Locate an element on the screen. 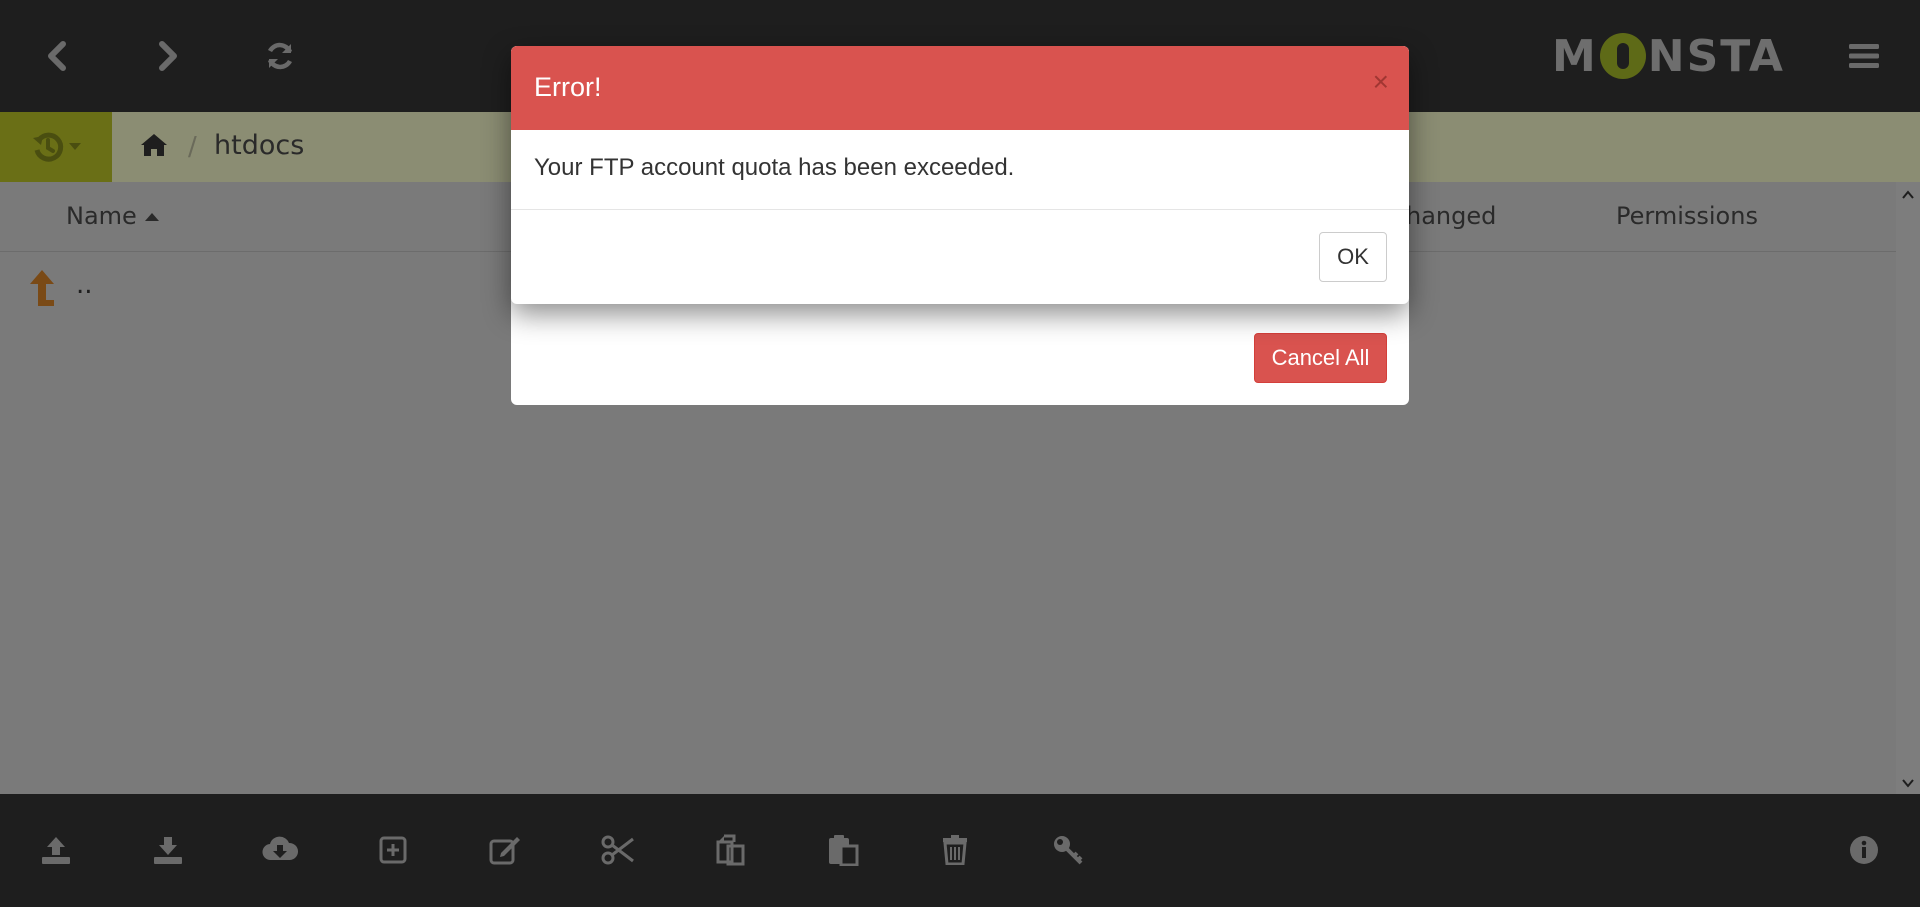 The height and width of the screenshot is (907, 1920). ok-button: OK is located at coordinates (1353, 257).